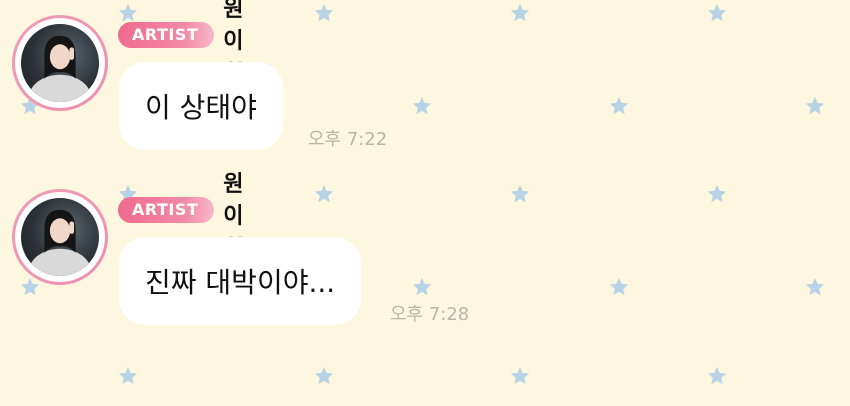 The image size is (850, 406). I want to click on message-bubble: 이 상태야, so click(201, 106).